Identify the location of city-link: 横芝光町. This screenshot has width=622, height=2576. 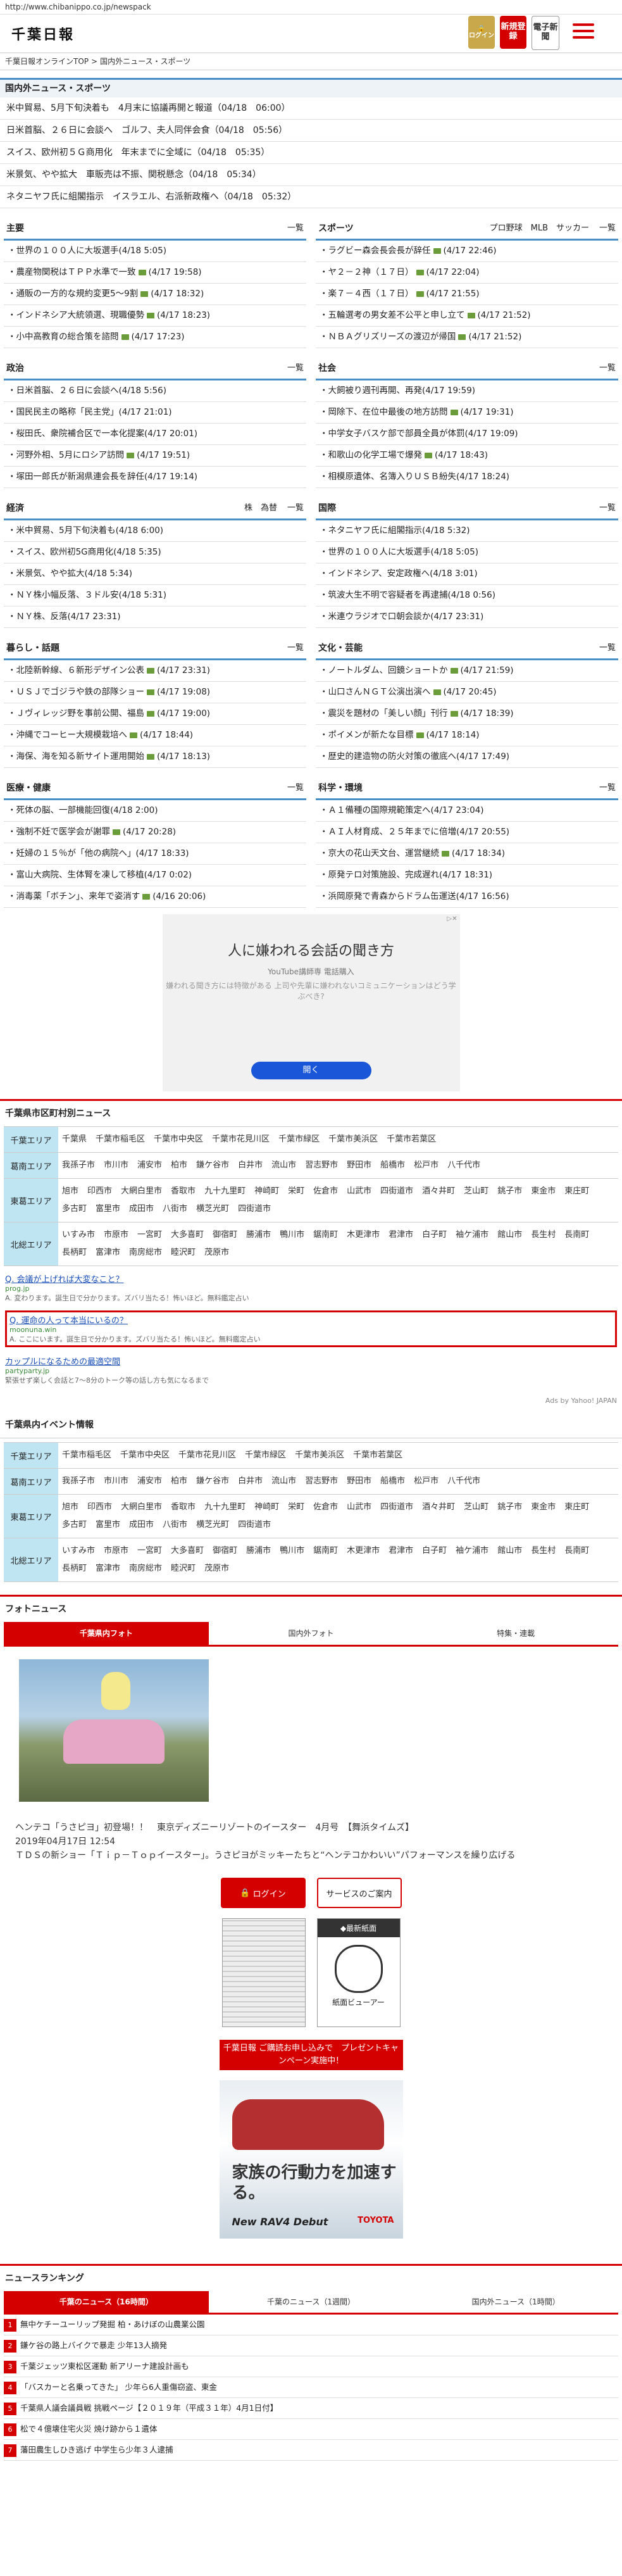
(212, 1525).